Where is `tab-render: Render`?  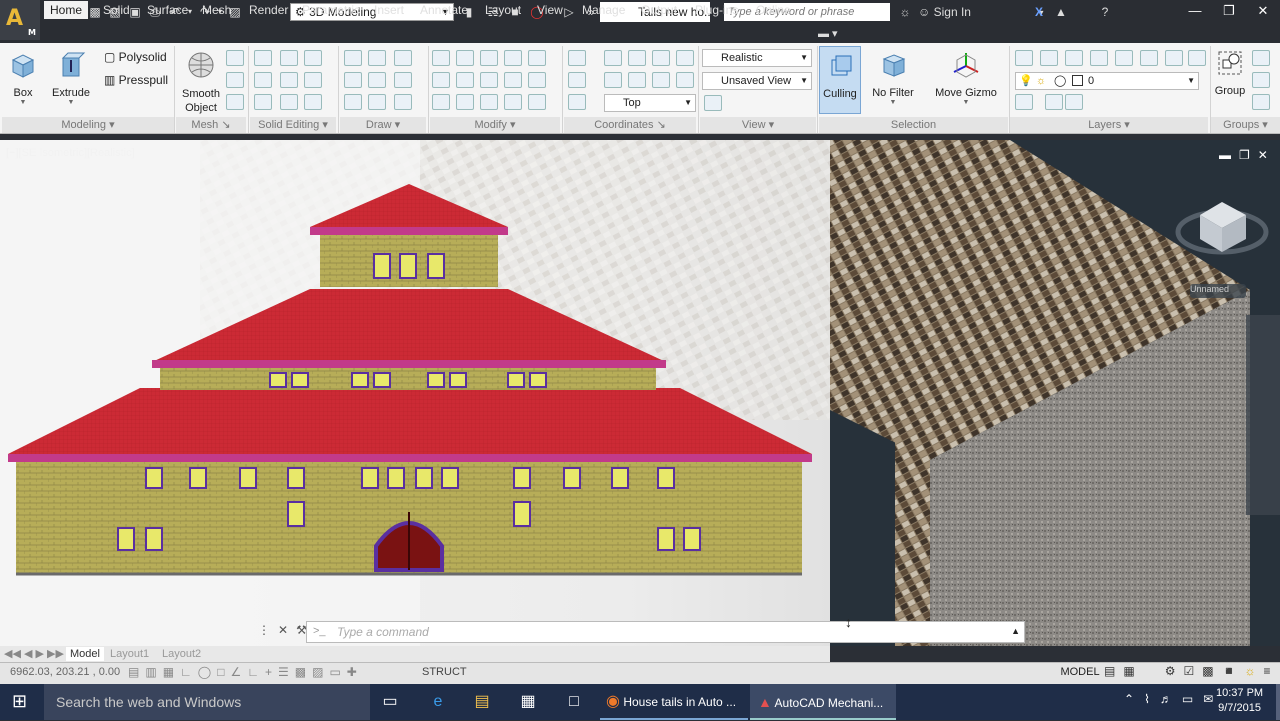 tab-render: Render is located at coordinates (268, 10).